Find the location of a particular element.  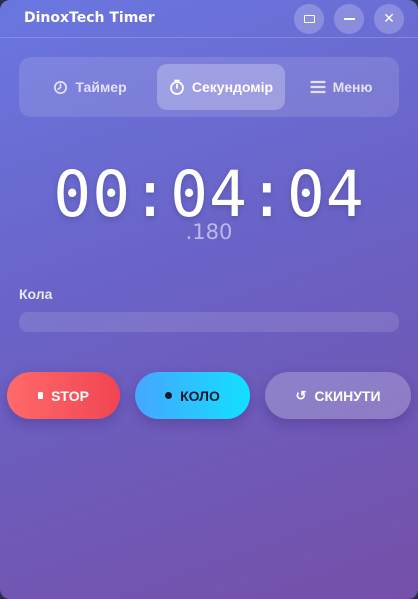

reset-button-label: СКИНУТИ is located at coordinates (347, 395).